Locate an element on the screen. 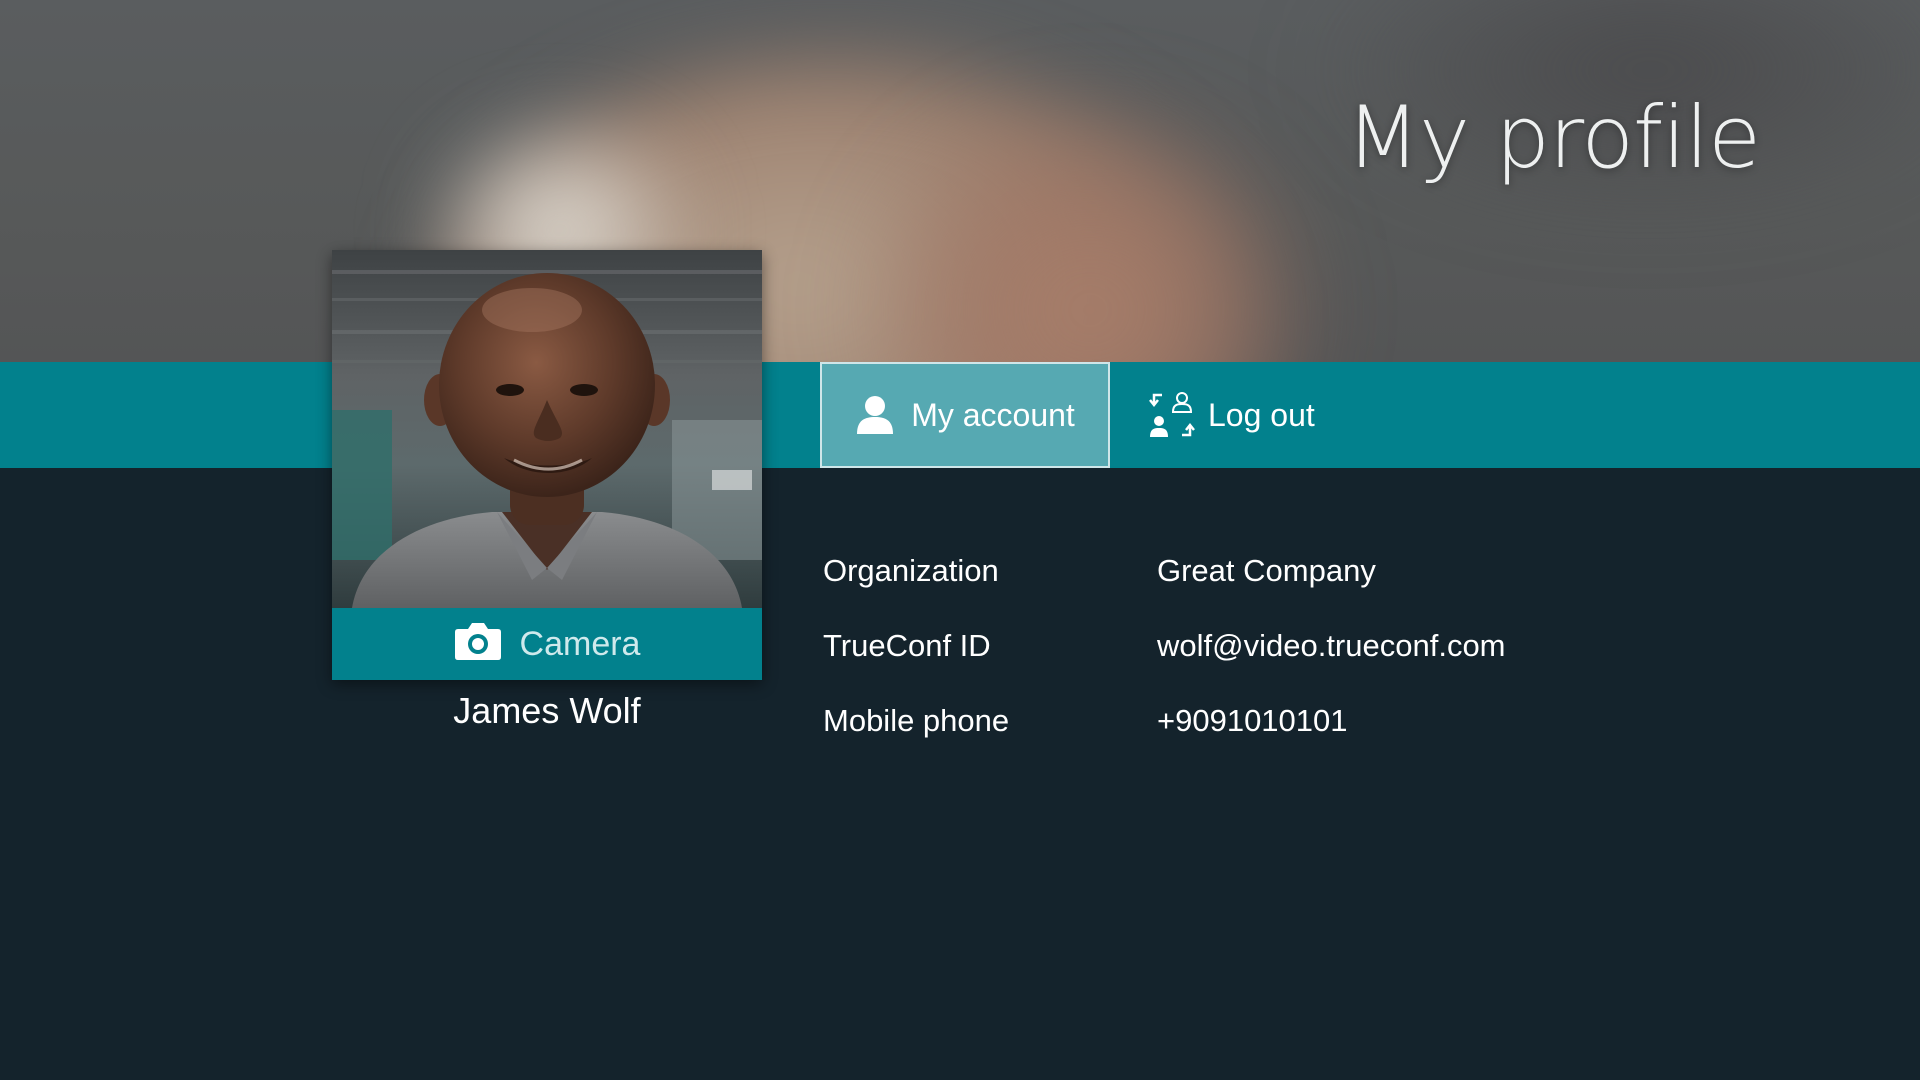  top-navigation-bar: My account Log out is located at coordinates (960, 415).